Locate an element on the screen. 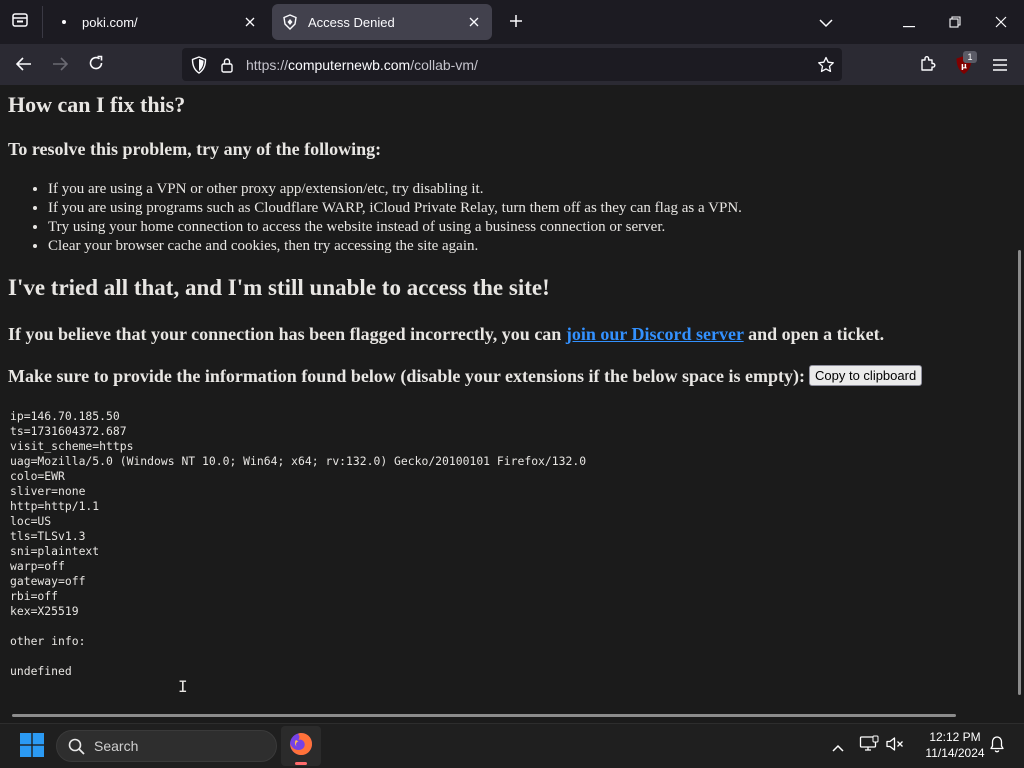 The height and width of the screenshot is (768, 1024). extensions-button is located at coordinates (928, 65).